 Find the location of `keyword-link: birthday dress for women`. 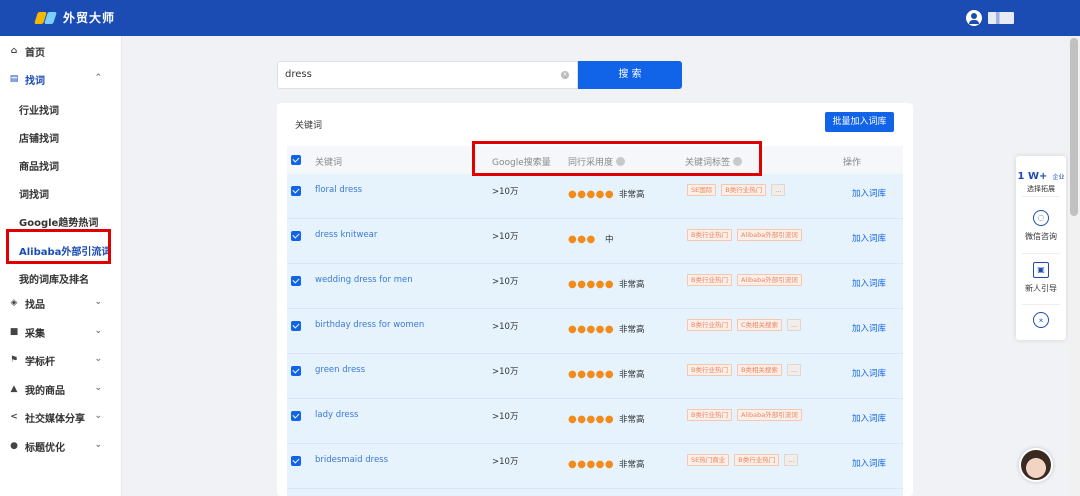

keyword-link: birthday dress for women is located at coordinates (369, 325).